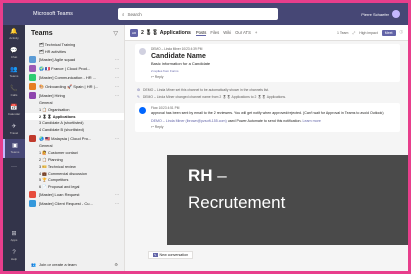 The height and width of the screenshot is (274, 411). What do you see at coordinates (14, 236) in the screenshot?
I see `appbar-item: ⊞ Apps` at bounding box center [14, 236].